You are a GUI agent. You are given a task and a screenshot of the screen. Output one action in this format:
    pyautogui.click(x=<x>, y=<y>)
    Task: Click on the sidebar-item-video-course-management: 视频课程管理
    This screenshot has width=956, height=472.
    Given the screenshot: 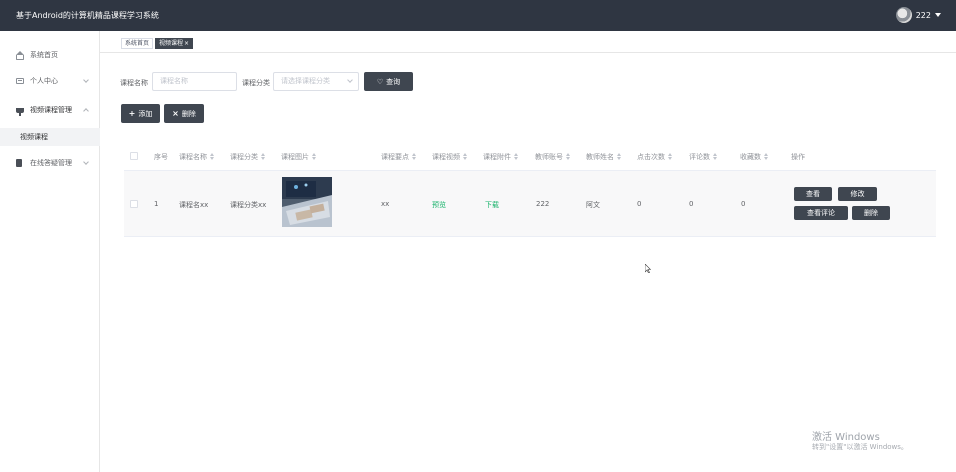 What is the action you would take?
    pyautogui.click(x=50, y=110)
    